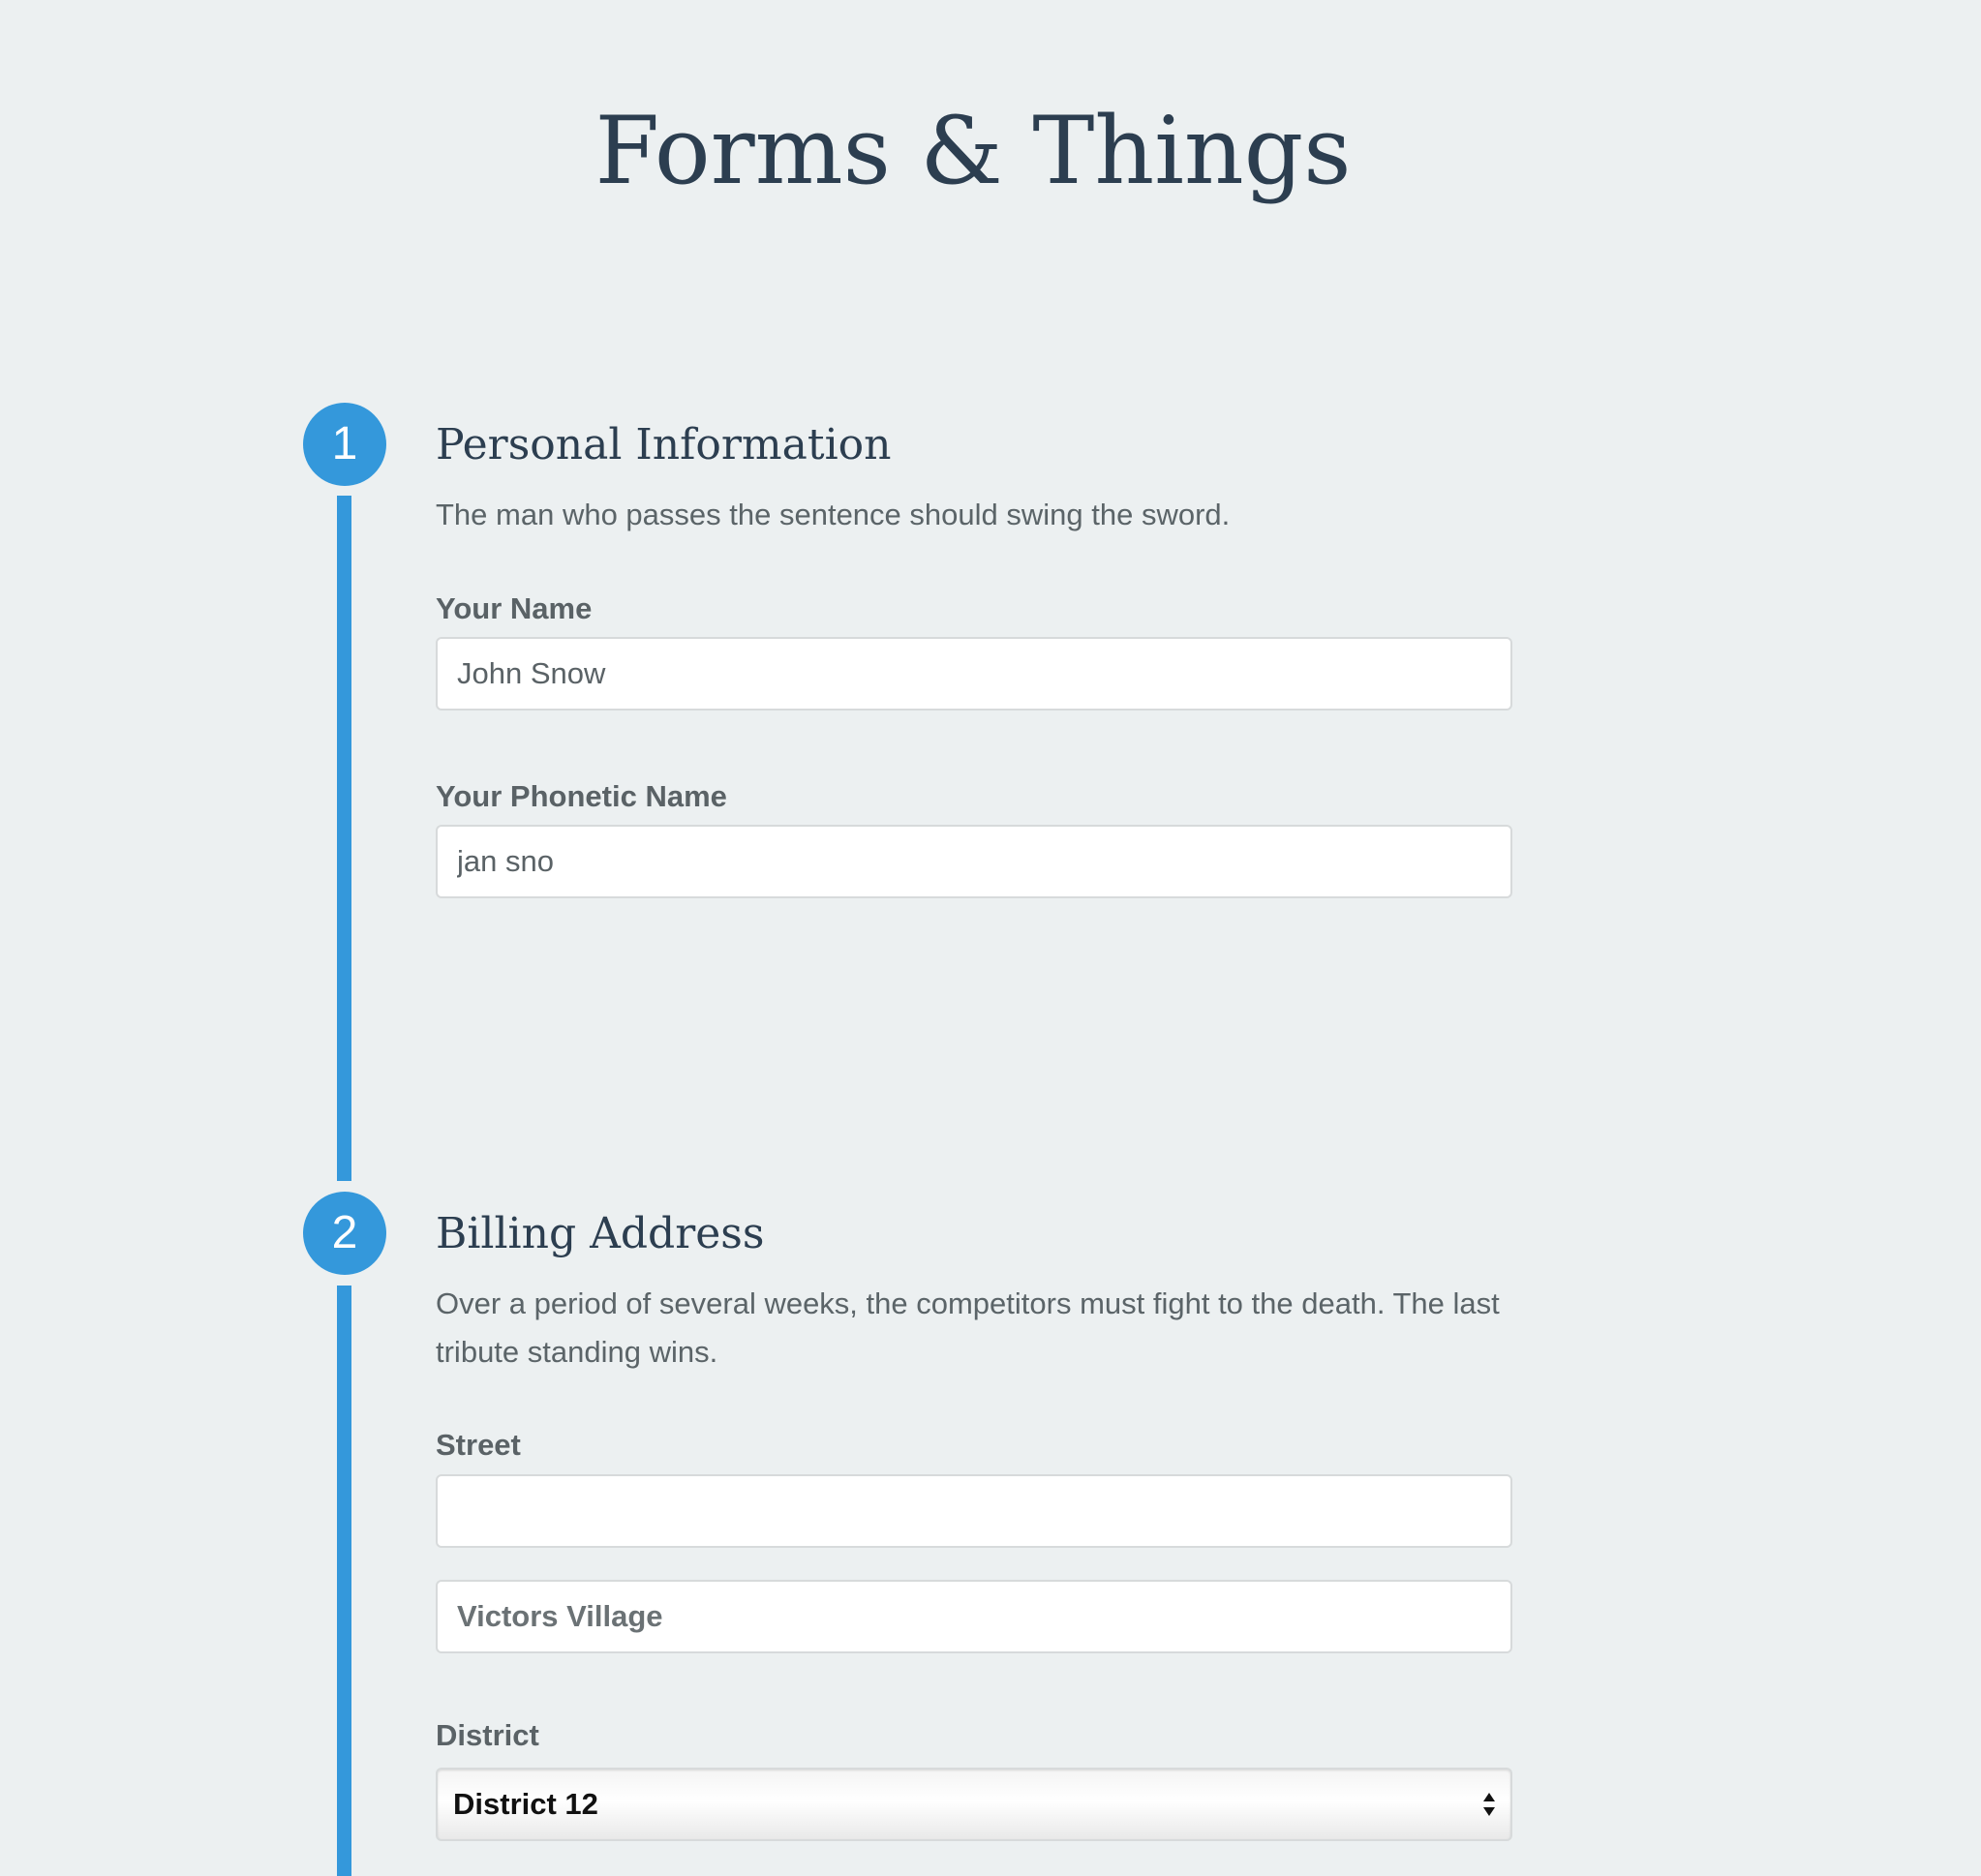 This screenshot has height=1876, width=1981. I want to click on updown-chevron-icon, so click(1489, 1804).